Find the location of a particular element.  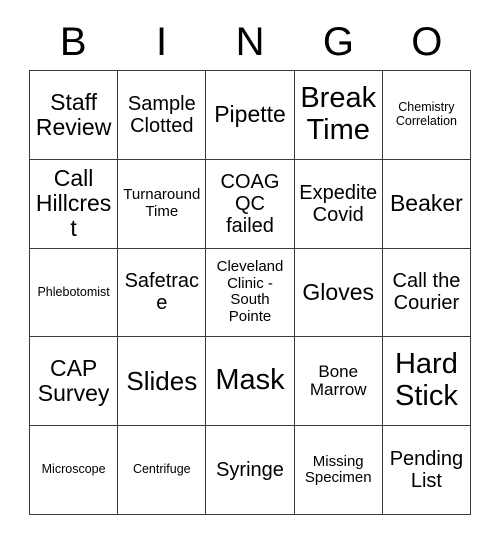

bingo-cell-text: Microscope is located at coordinates (73, 469).